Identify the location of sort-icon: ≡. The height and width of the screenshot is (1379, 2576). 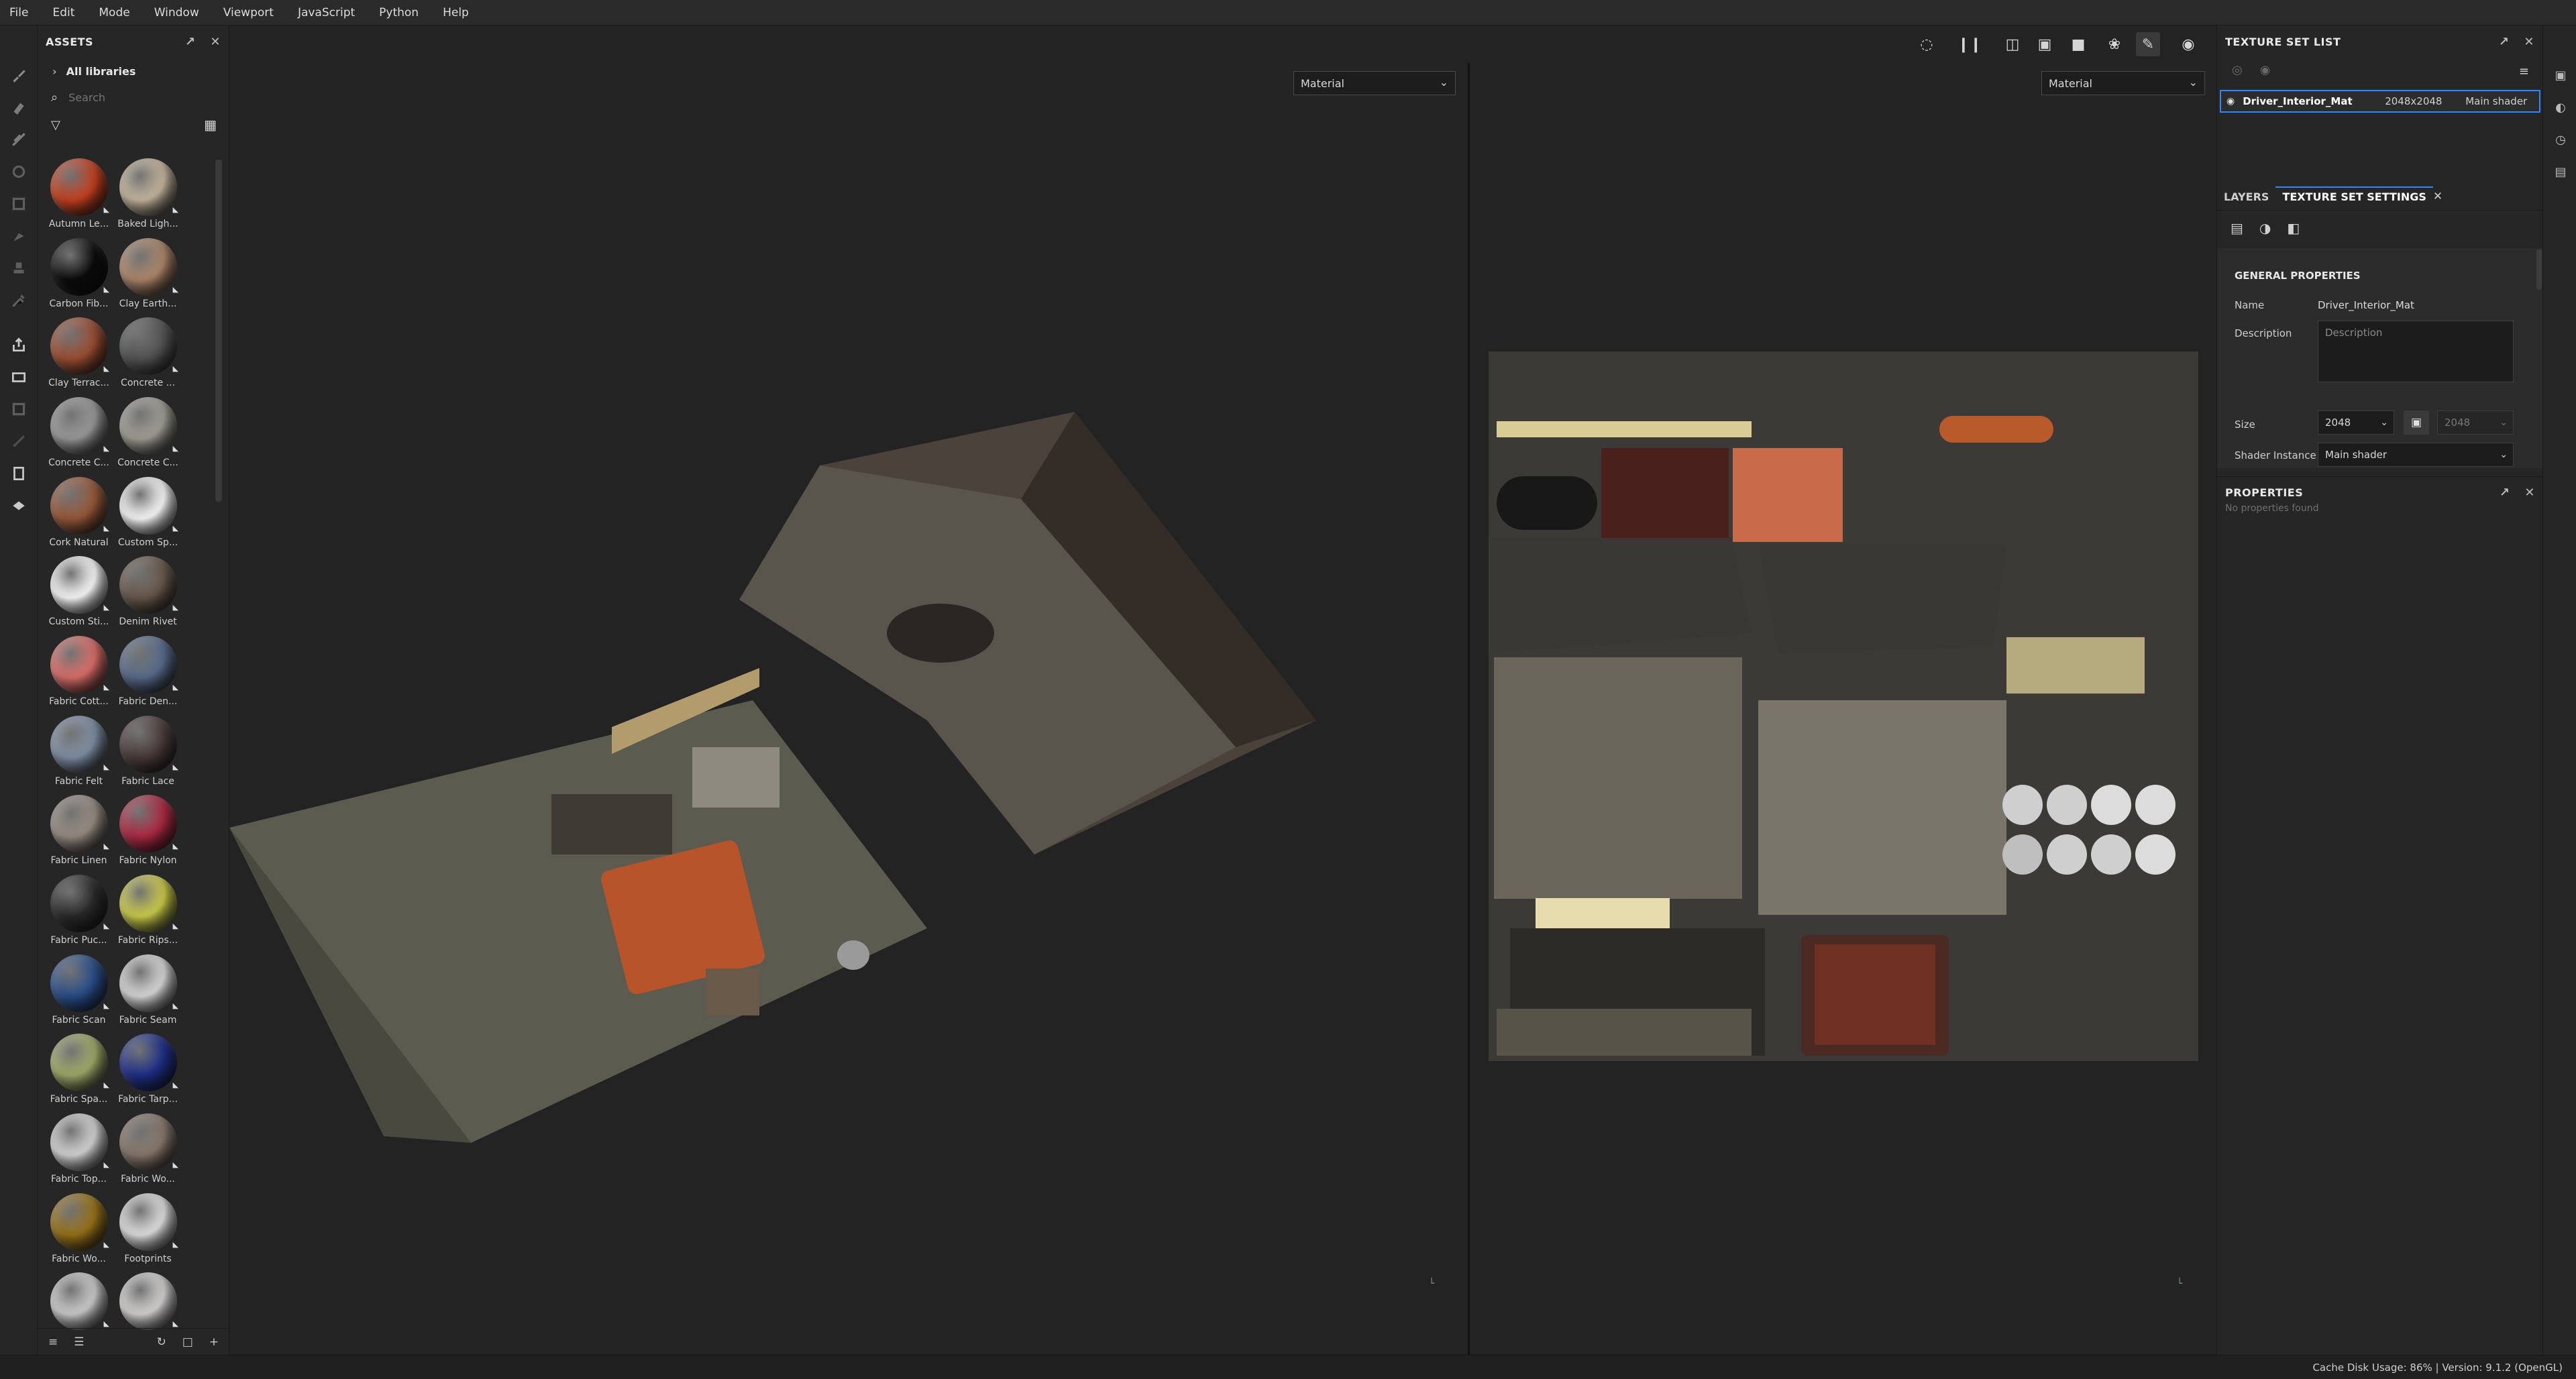
(53, 1342).